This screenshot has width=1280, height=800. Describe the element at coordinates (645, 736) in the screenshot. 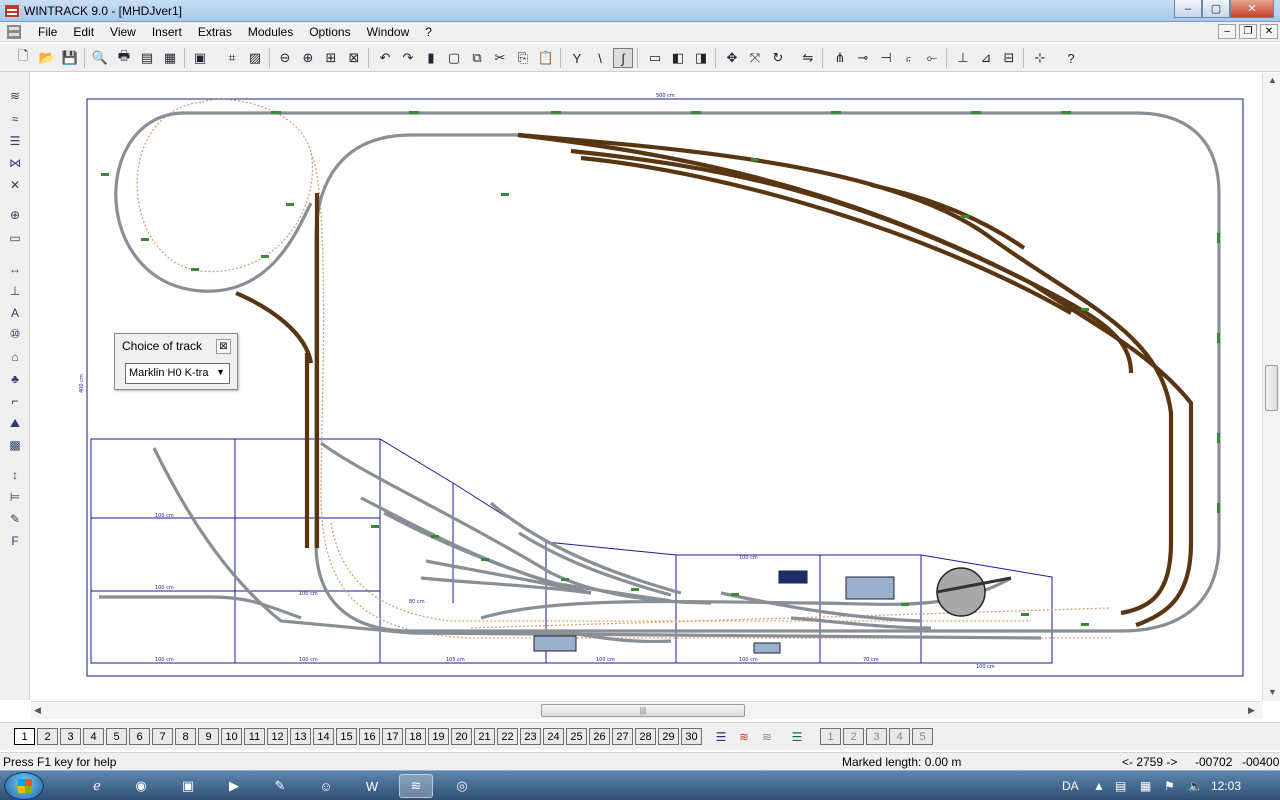

I see `layer-button-28: 28` at that location.